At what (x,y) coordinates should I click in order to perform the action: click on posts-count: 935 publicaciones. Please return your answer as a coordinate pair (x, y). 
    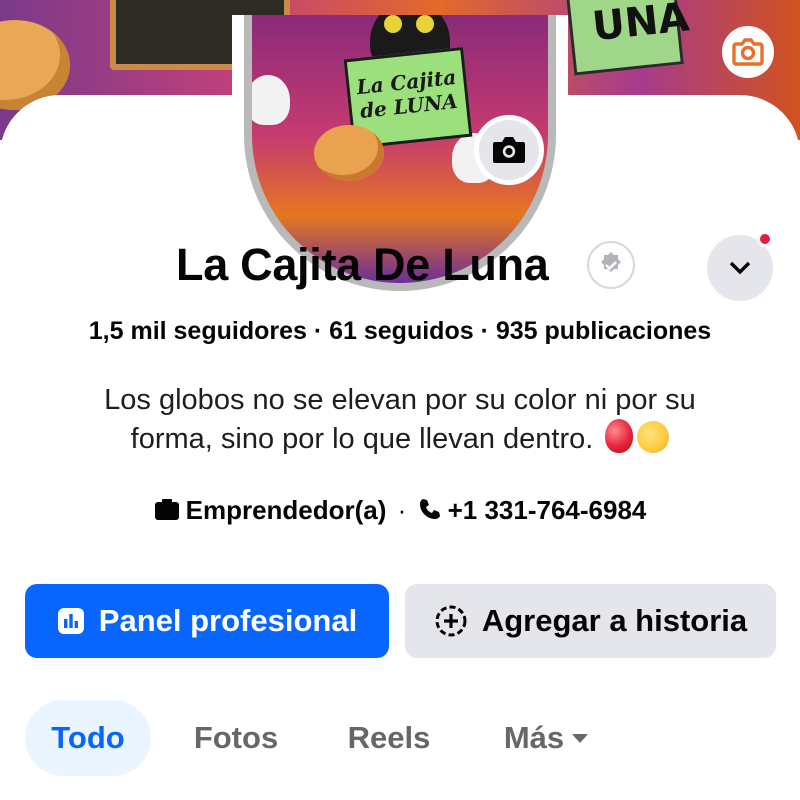
    Looking at the image, I should click on (603, 331).